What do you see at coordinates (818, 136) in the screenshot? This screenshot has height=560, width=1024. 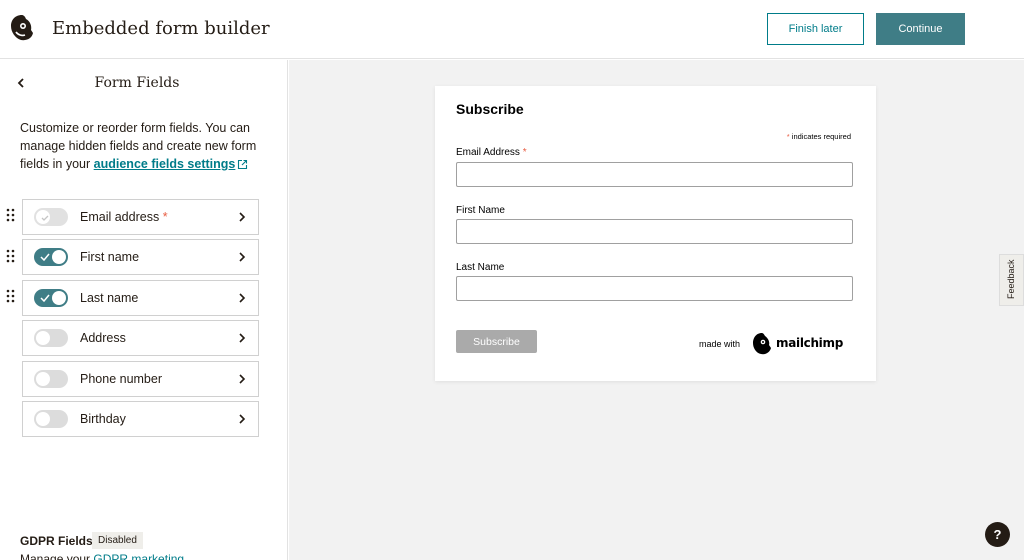 I see `required-note: * indicates required` at bounding box center [818, 136].